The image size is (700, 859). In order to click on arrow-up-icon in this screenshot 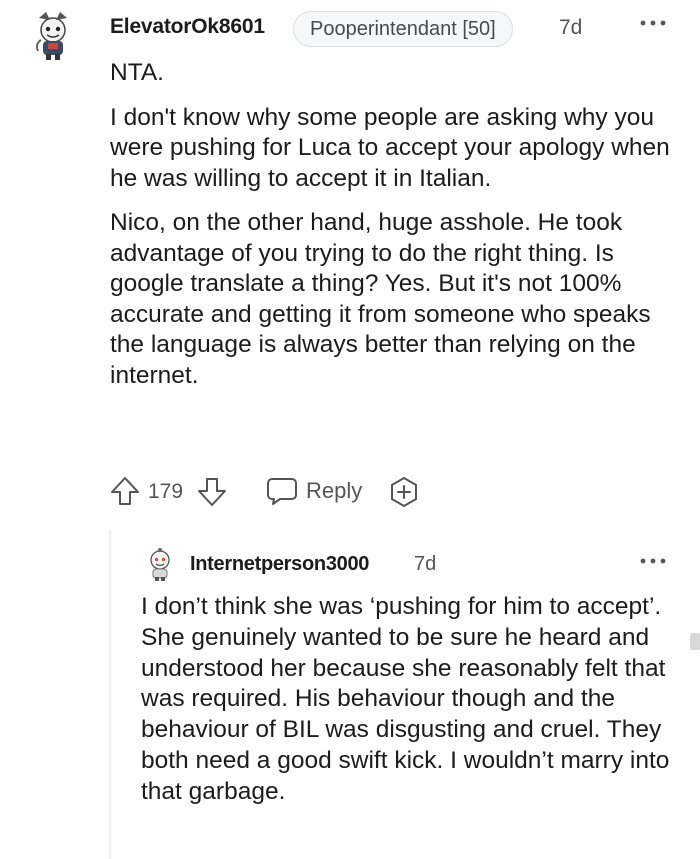, I will do `click(125, 491)`.